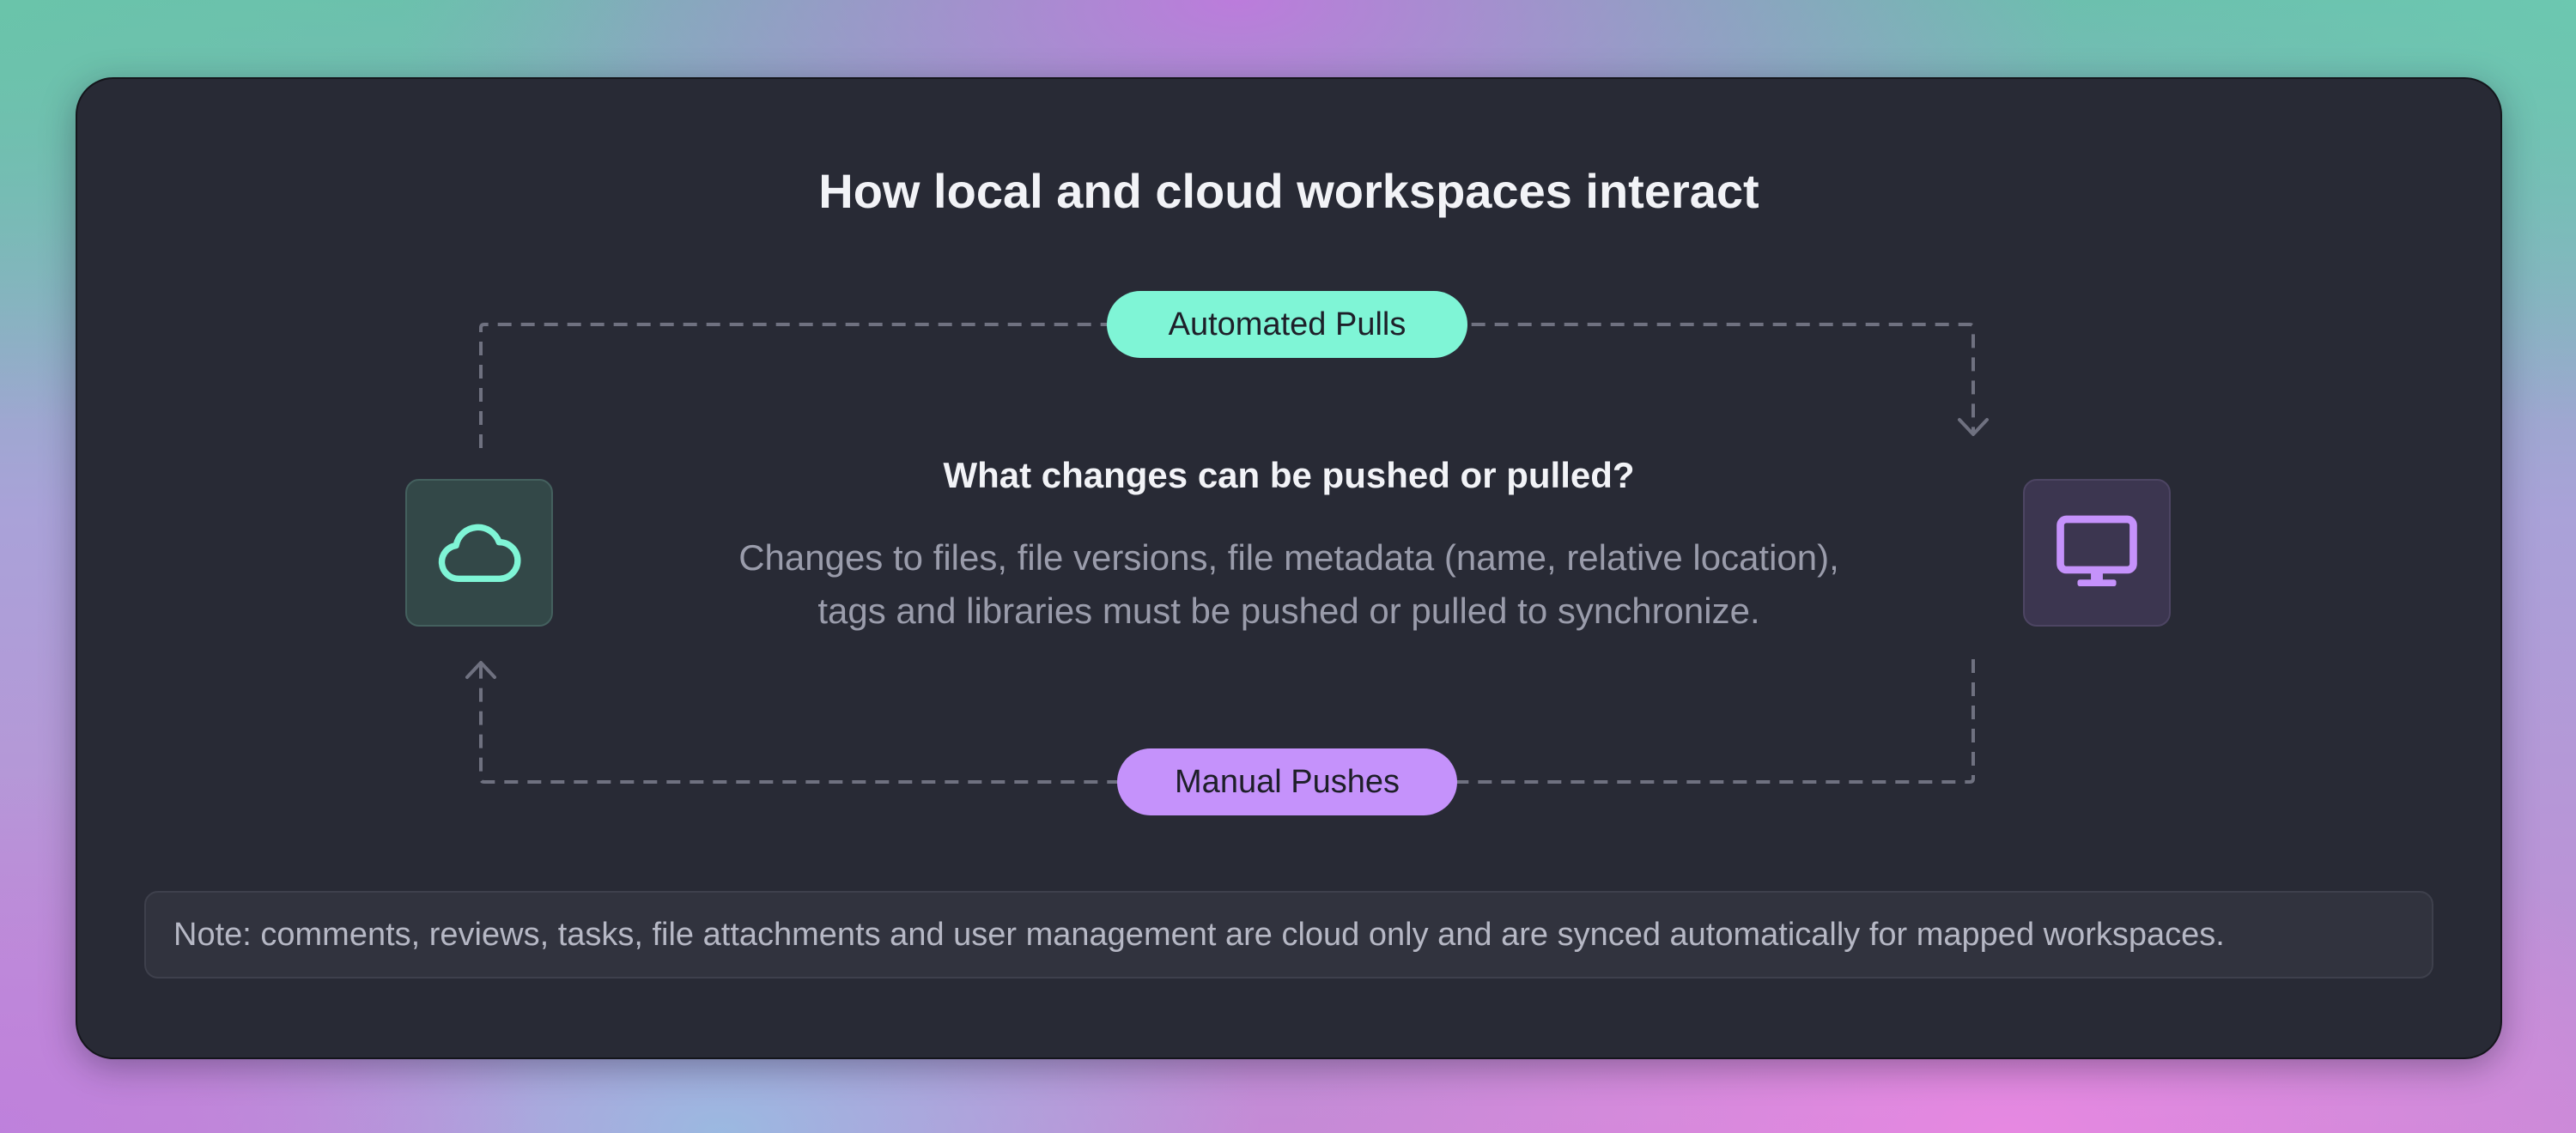 This screenshot has height=1133, width=2576. I want to click on automated-pulls-label: Automated Pulls, so click(1287, 324).